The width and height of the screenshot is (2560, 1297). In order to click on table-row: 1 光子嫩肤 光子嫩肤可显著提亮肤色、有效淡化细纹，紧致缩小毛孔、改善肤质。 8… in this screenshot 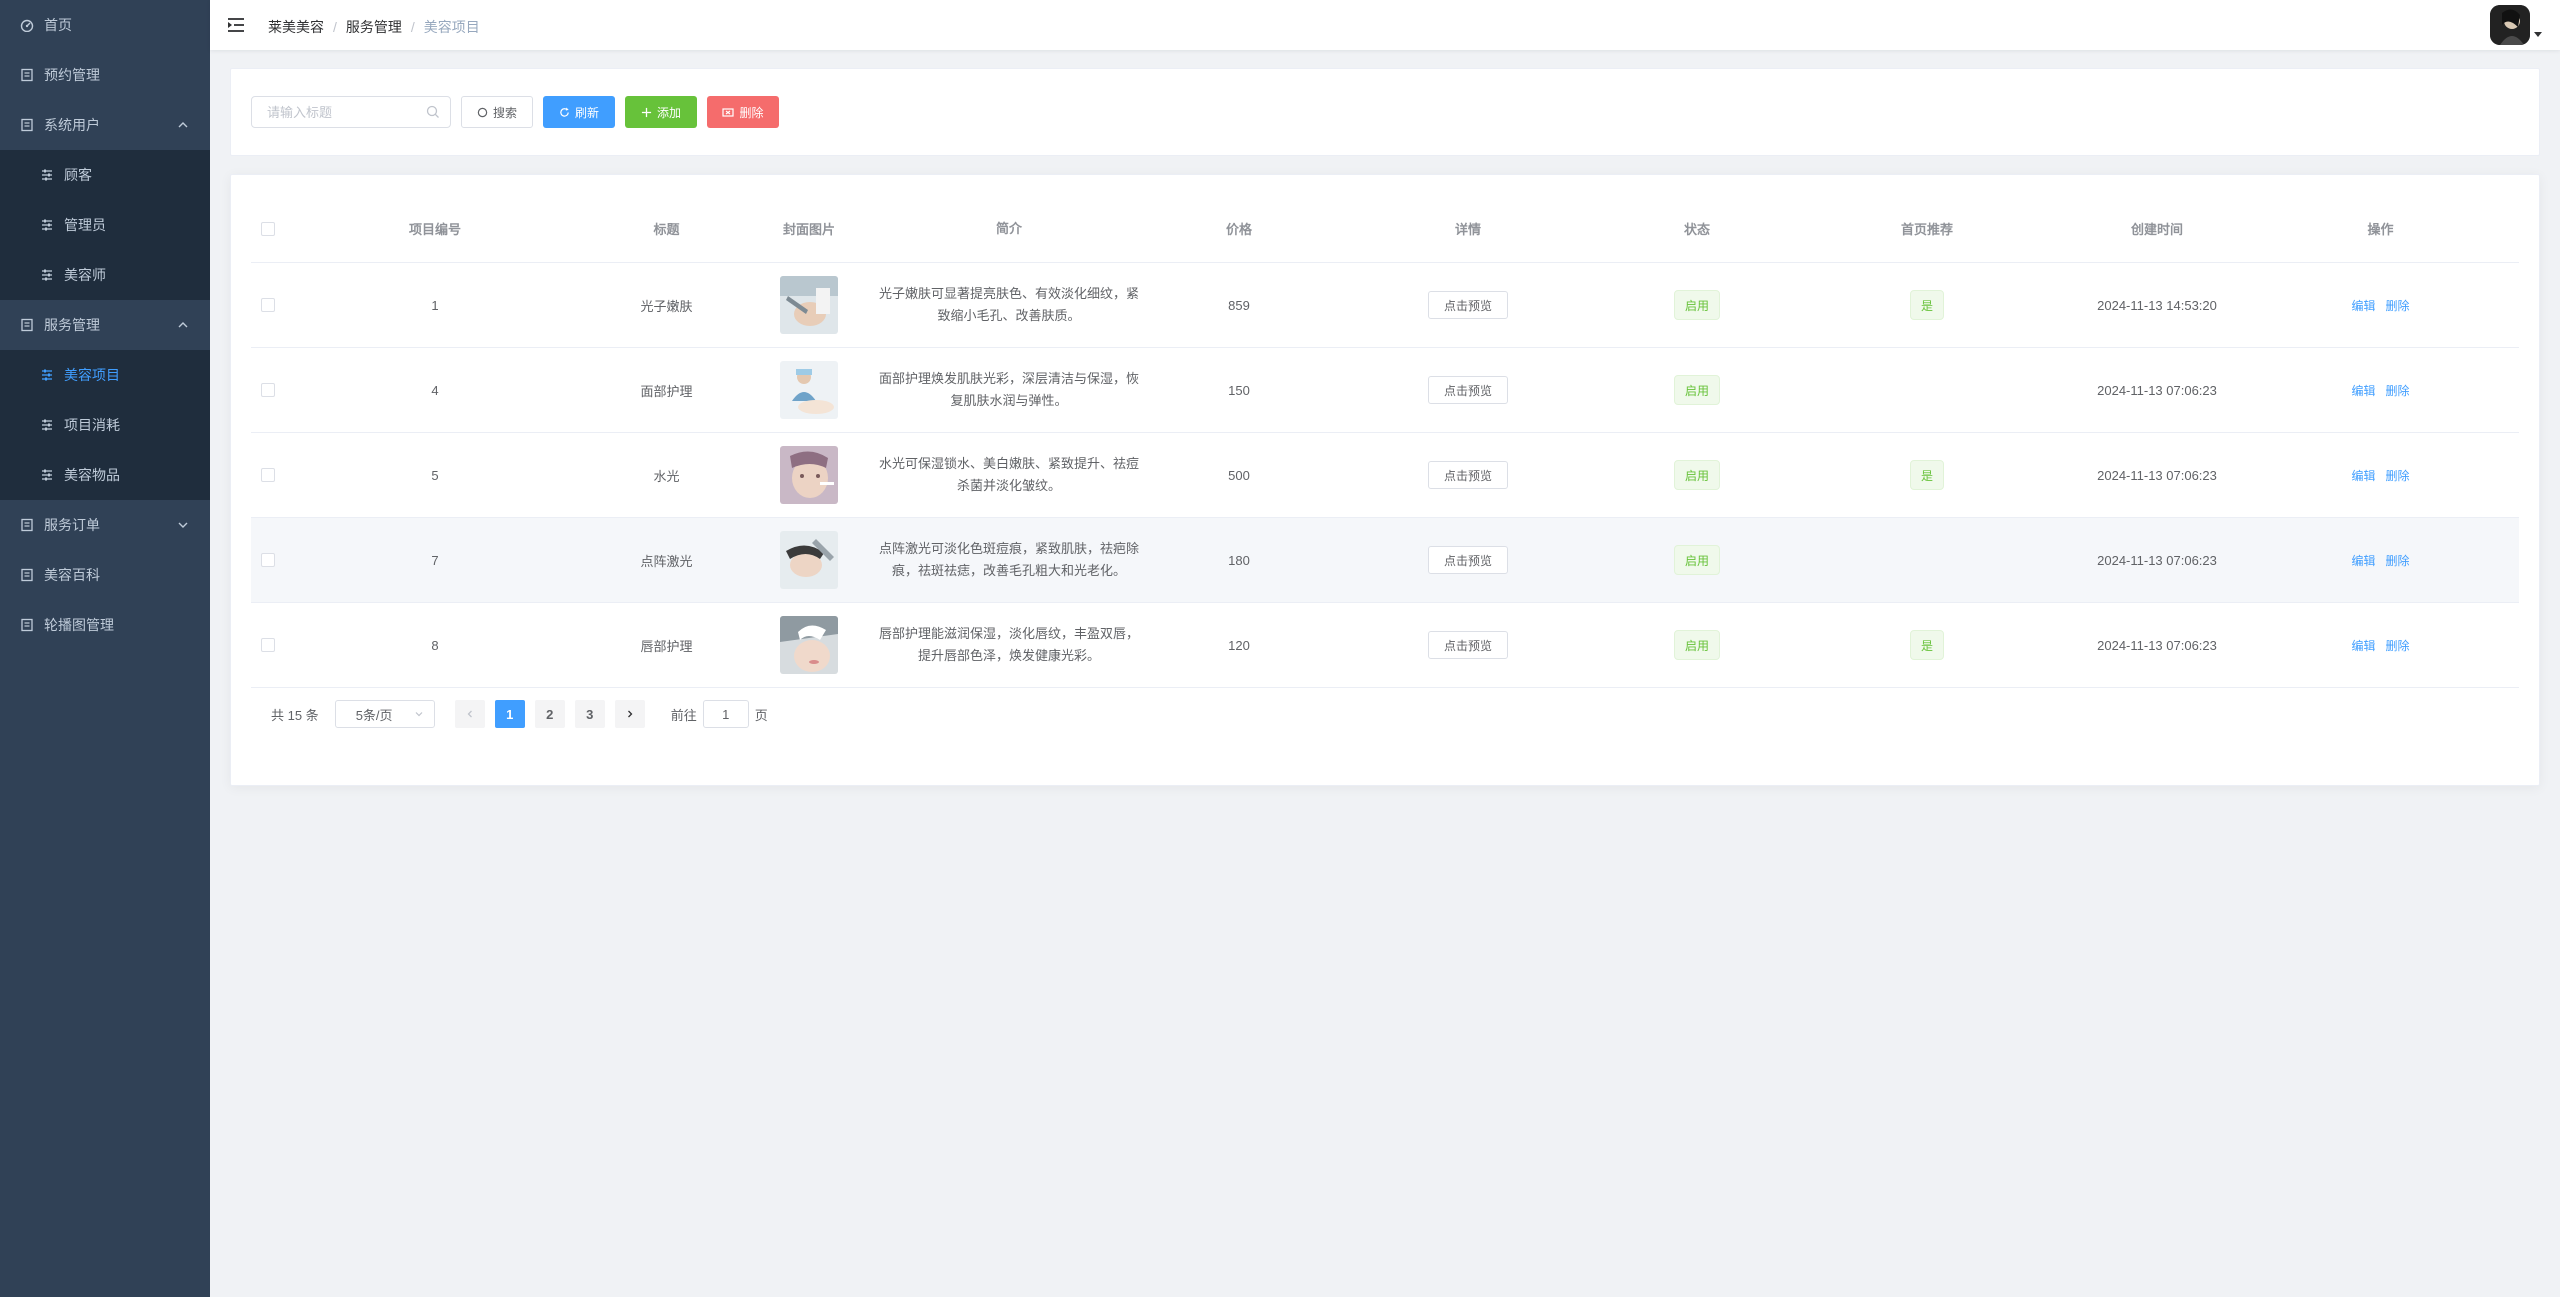, I will do `click(1385, 305)`.